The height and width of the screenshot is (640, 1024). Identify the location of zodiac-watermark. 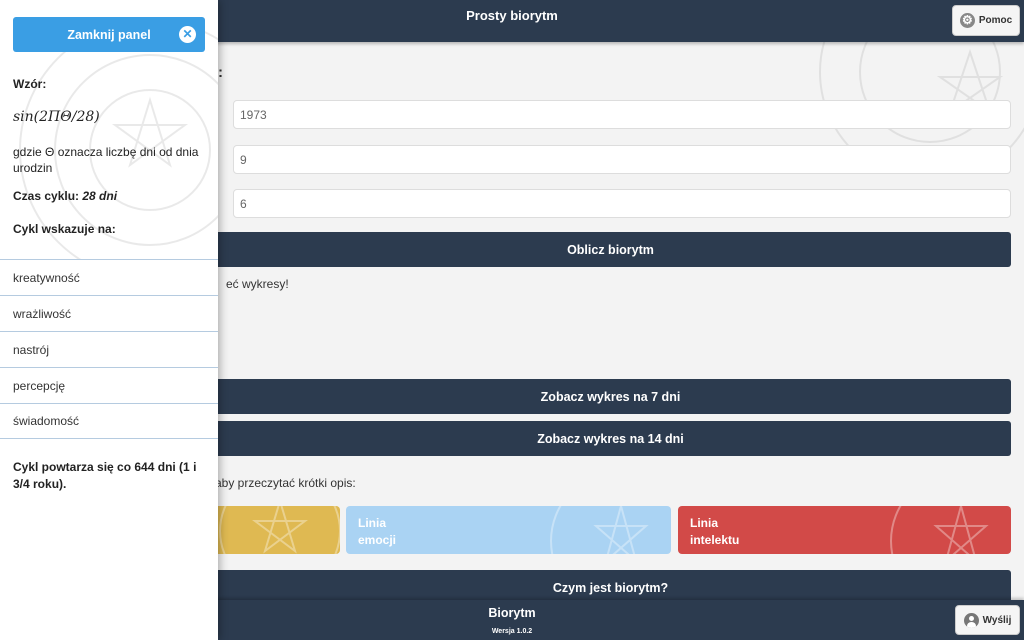
(921, 97).